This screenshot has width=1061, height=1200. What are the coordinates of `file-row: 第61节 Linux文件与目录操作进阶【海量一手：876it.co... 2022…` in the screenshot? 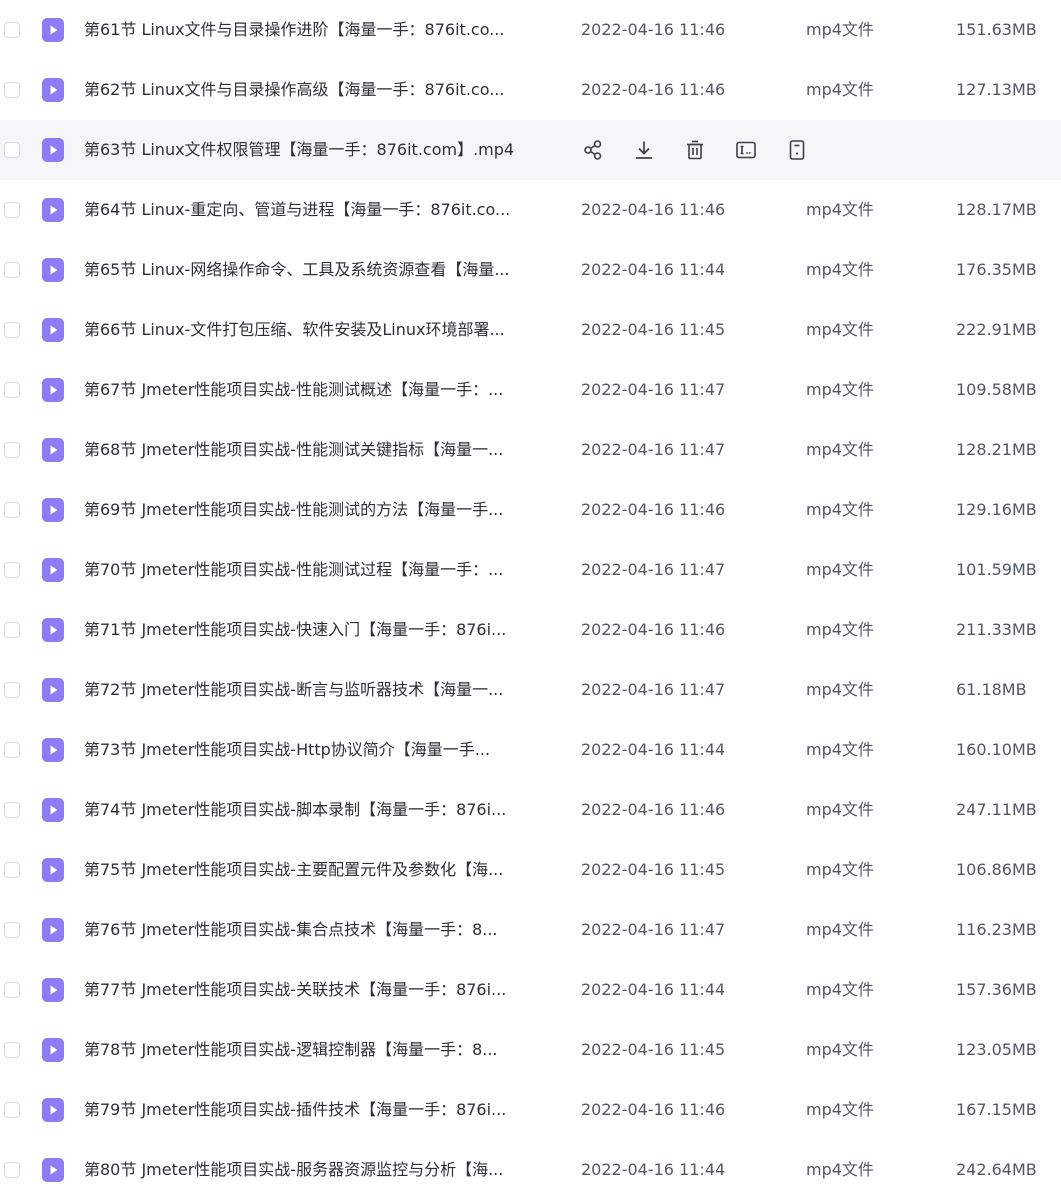 It's located at (530, 30).